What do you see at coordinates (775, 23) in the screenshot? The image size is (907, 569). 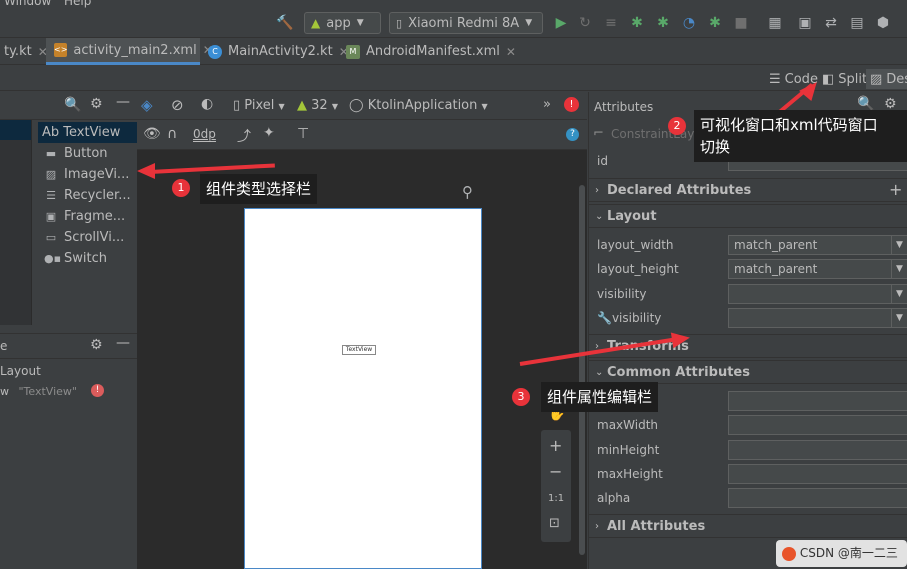 I see `project-structure-icon: ▦` at bounding box center [775, 23].